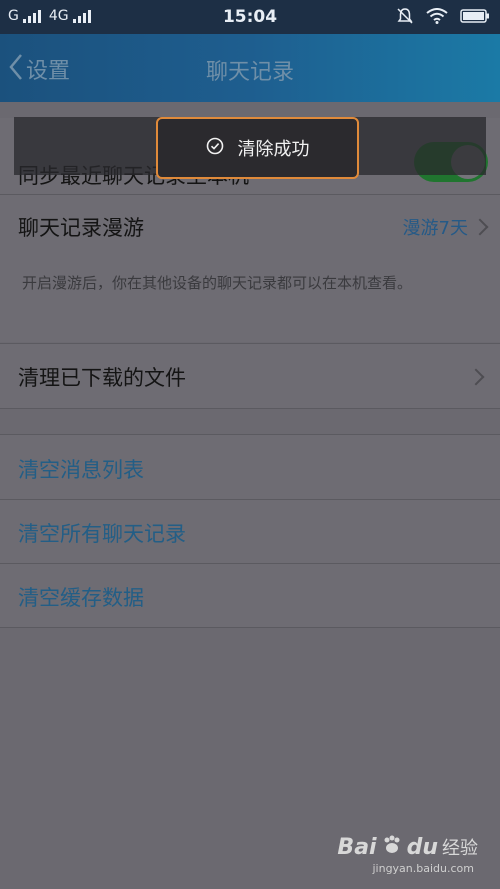 The width and height of the screenshot is (500, 889). I want to click on success-toast: 清除成功, so click(257, 148).